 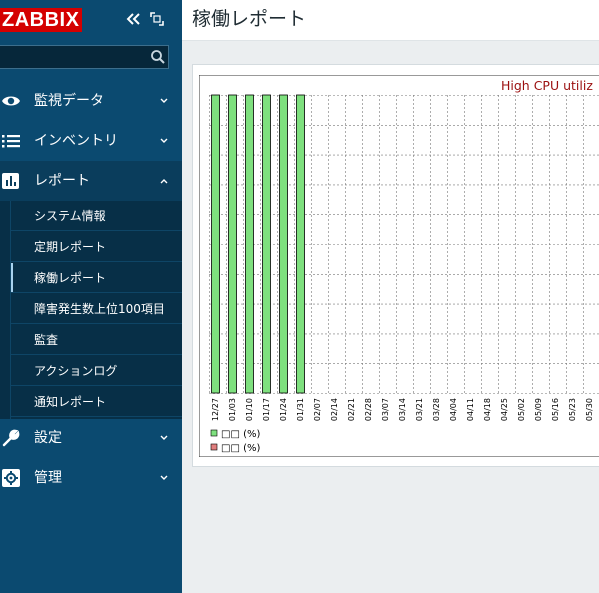 What do you see at coordinates (572, 409) in the screenshot?
I see `x-tick-label: 05/23` at bounding box center [572, 409].